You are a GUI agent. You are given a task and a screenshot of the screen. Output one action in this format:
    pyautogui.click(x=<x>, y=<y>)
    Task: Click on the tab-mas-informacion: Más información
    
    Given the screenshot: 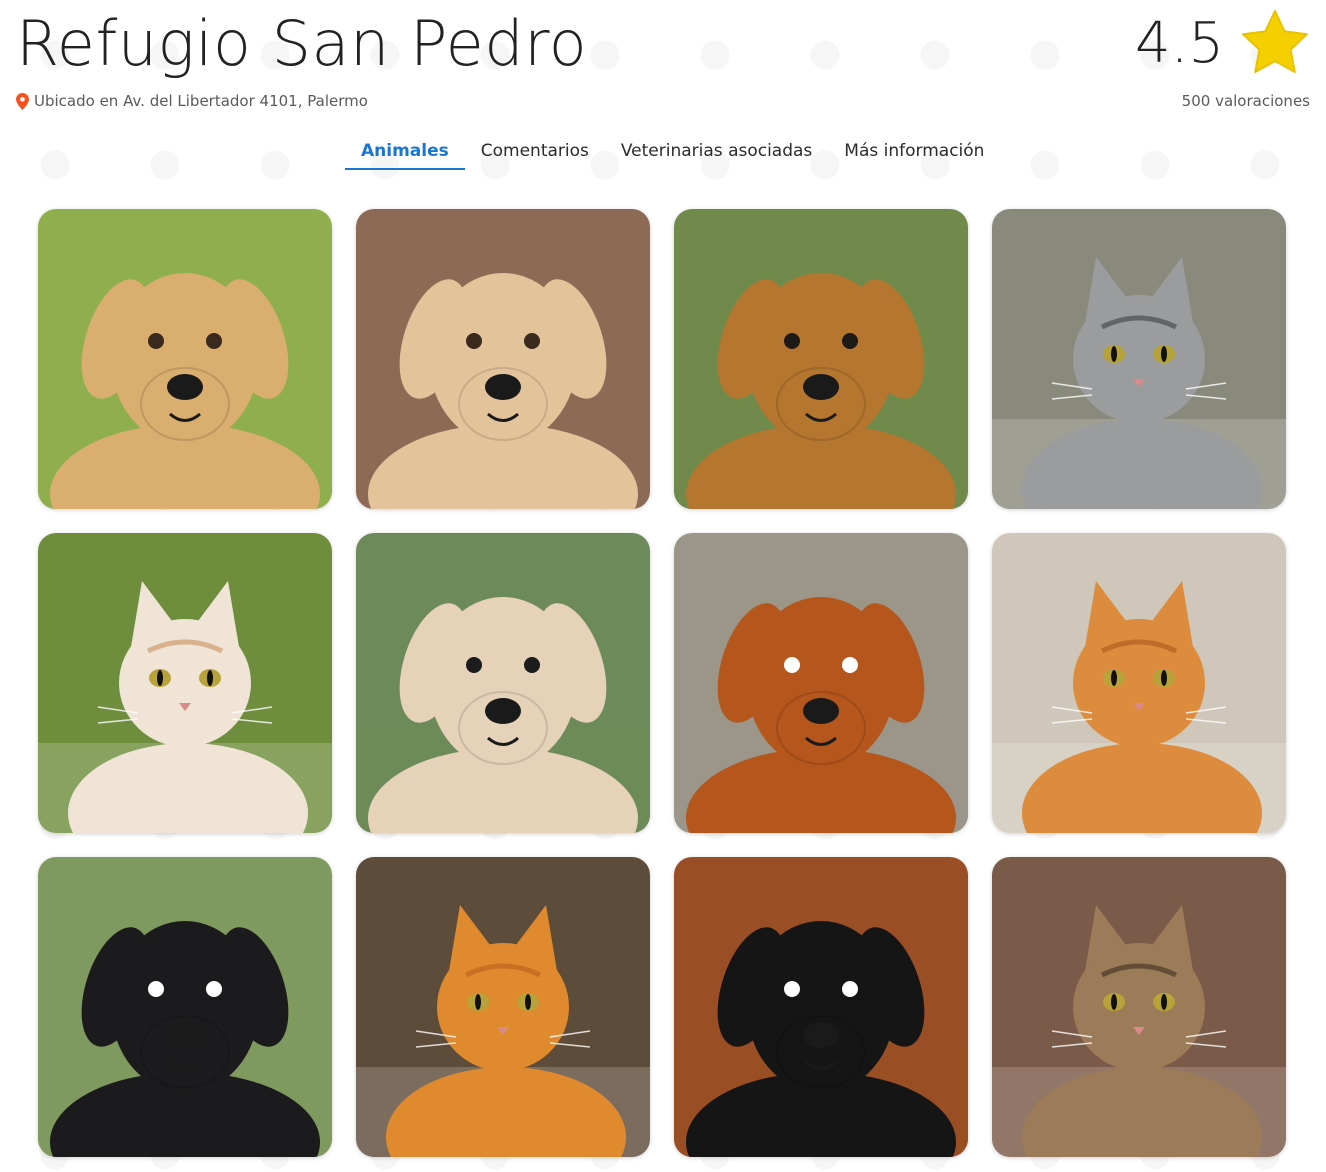 What is the action you would take?
    pyautogui.click(x=914, y=153)
    